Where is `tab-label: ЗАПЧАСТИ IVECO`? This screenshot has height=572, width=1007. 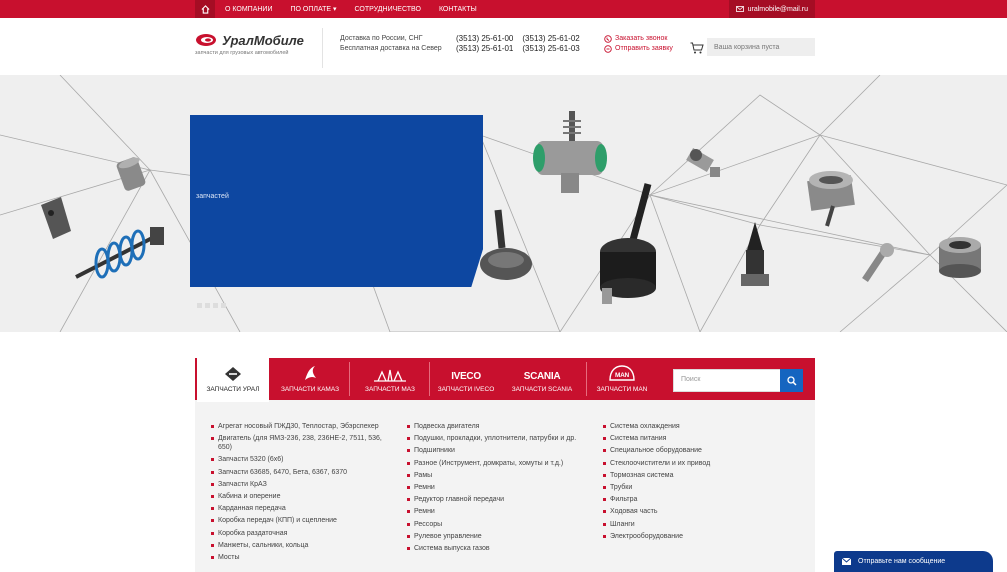 tab-label: ЗАПЧАСТИ IVECO is located at coordinates (466, 389).